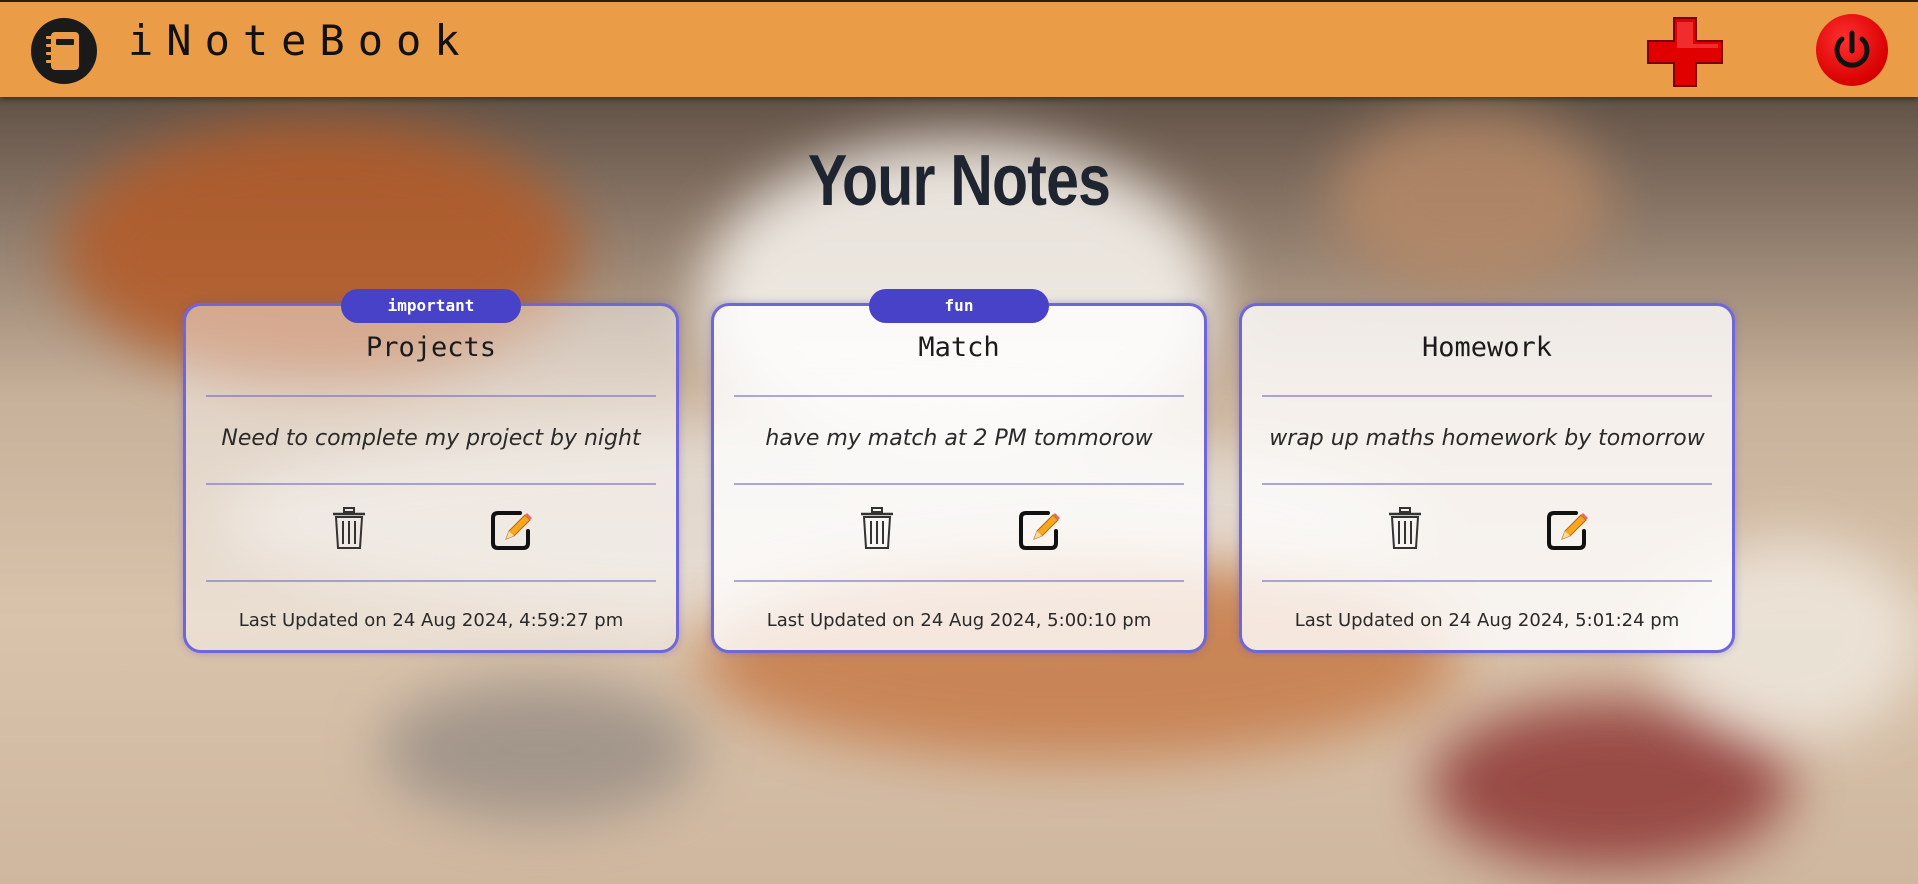 This screenshot has width=1918, height=884. I want to click on note-description: have my match at 2 PM tommorow, so click(959, 438).